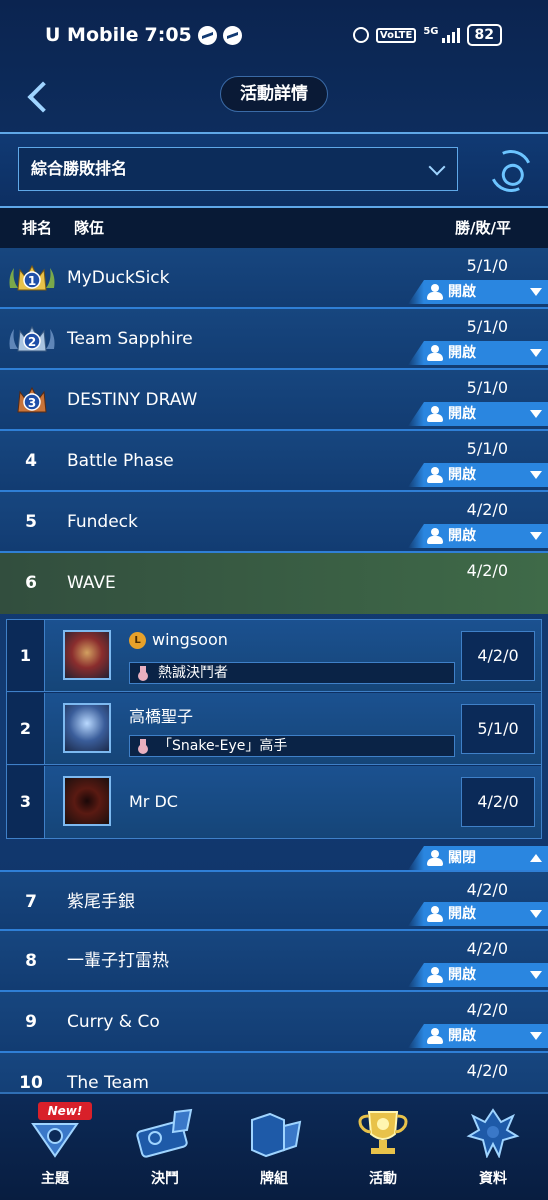  I want to click on toggle-label: 關閉, so click(462, 858).